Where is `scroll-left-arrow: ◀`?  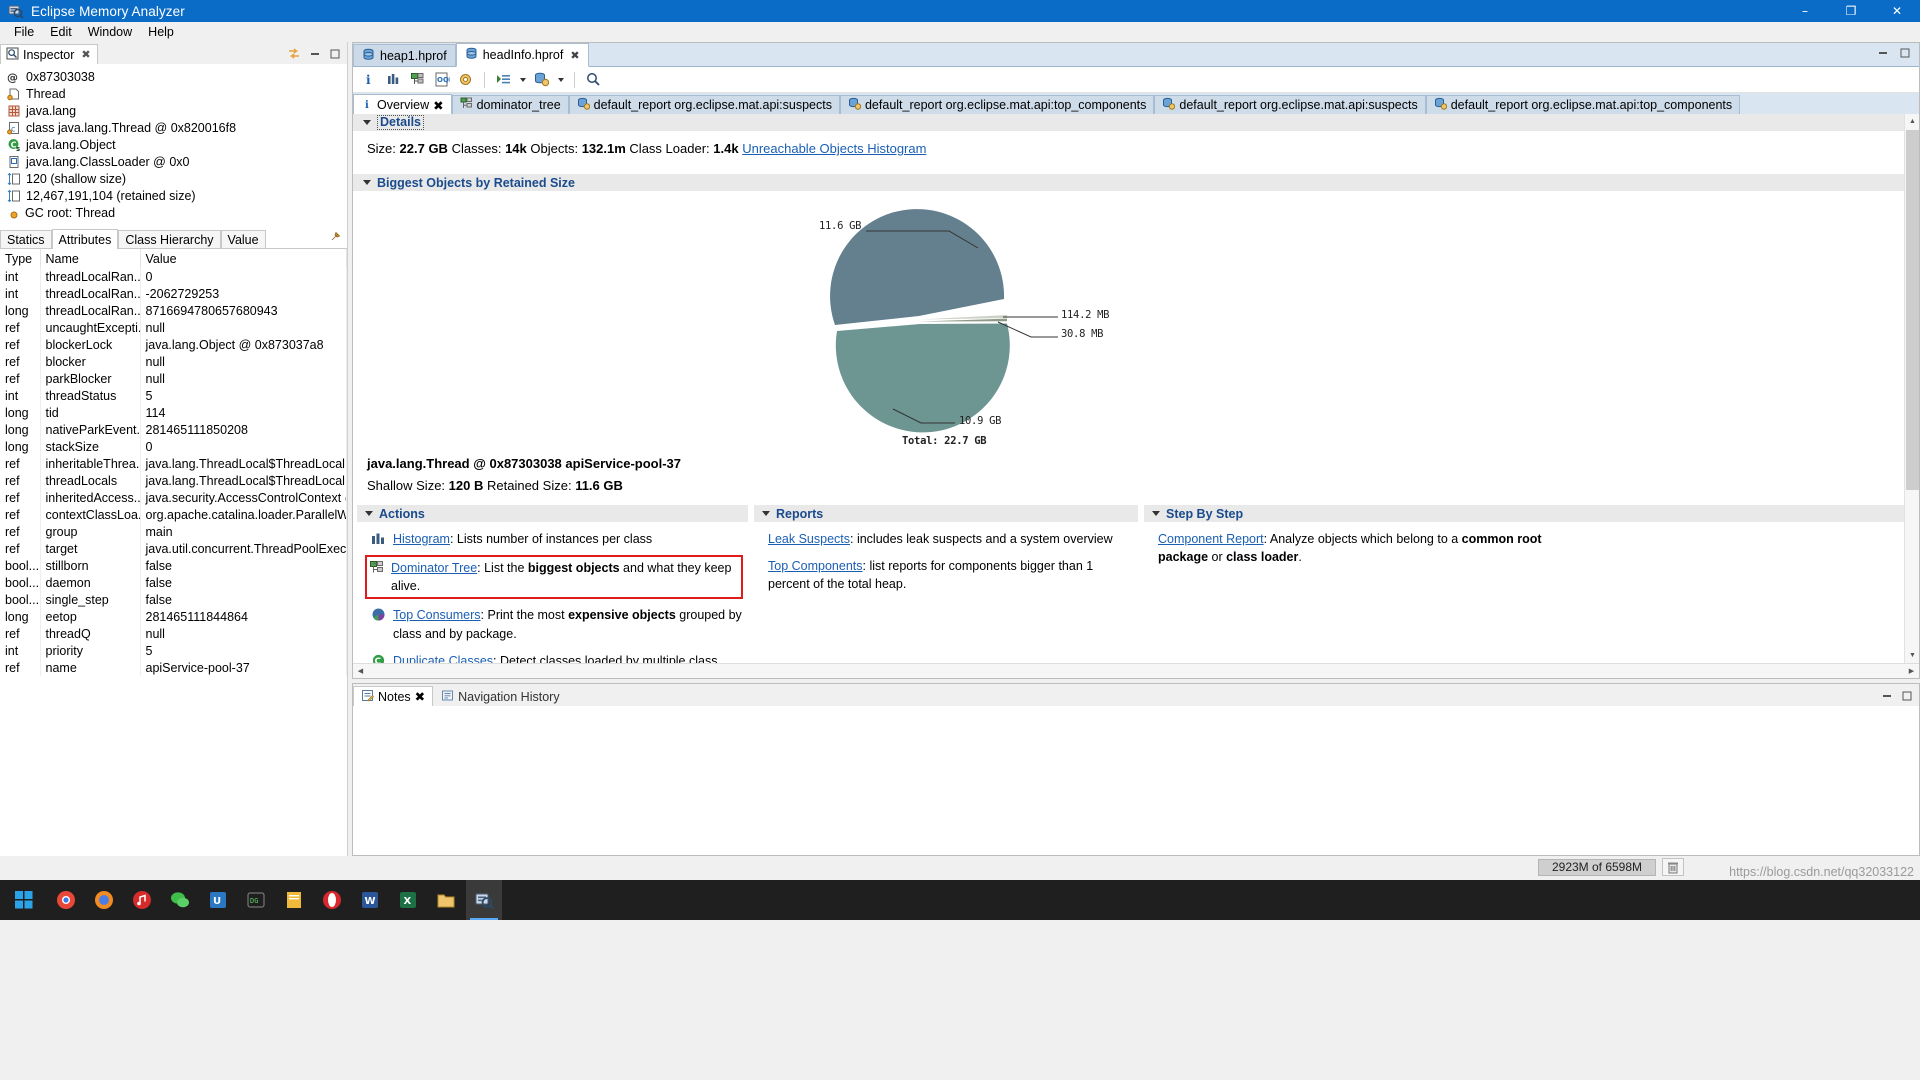 scroll-left-arrow: ◀ is located at coordinates (360, 671).